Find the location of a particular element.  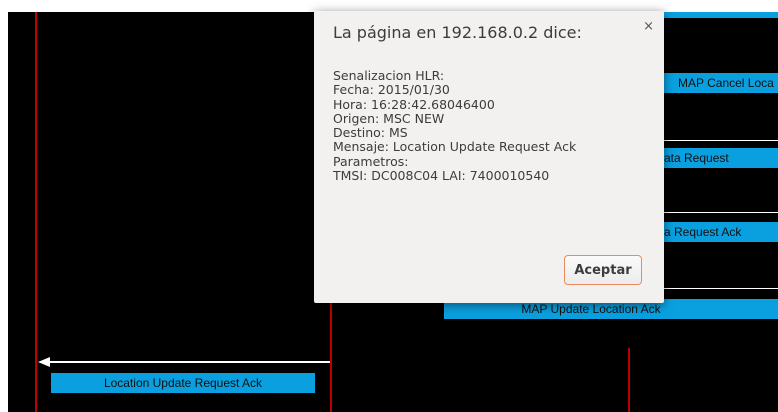

close-icon: × is located at coordinates (648, 26).